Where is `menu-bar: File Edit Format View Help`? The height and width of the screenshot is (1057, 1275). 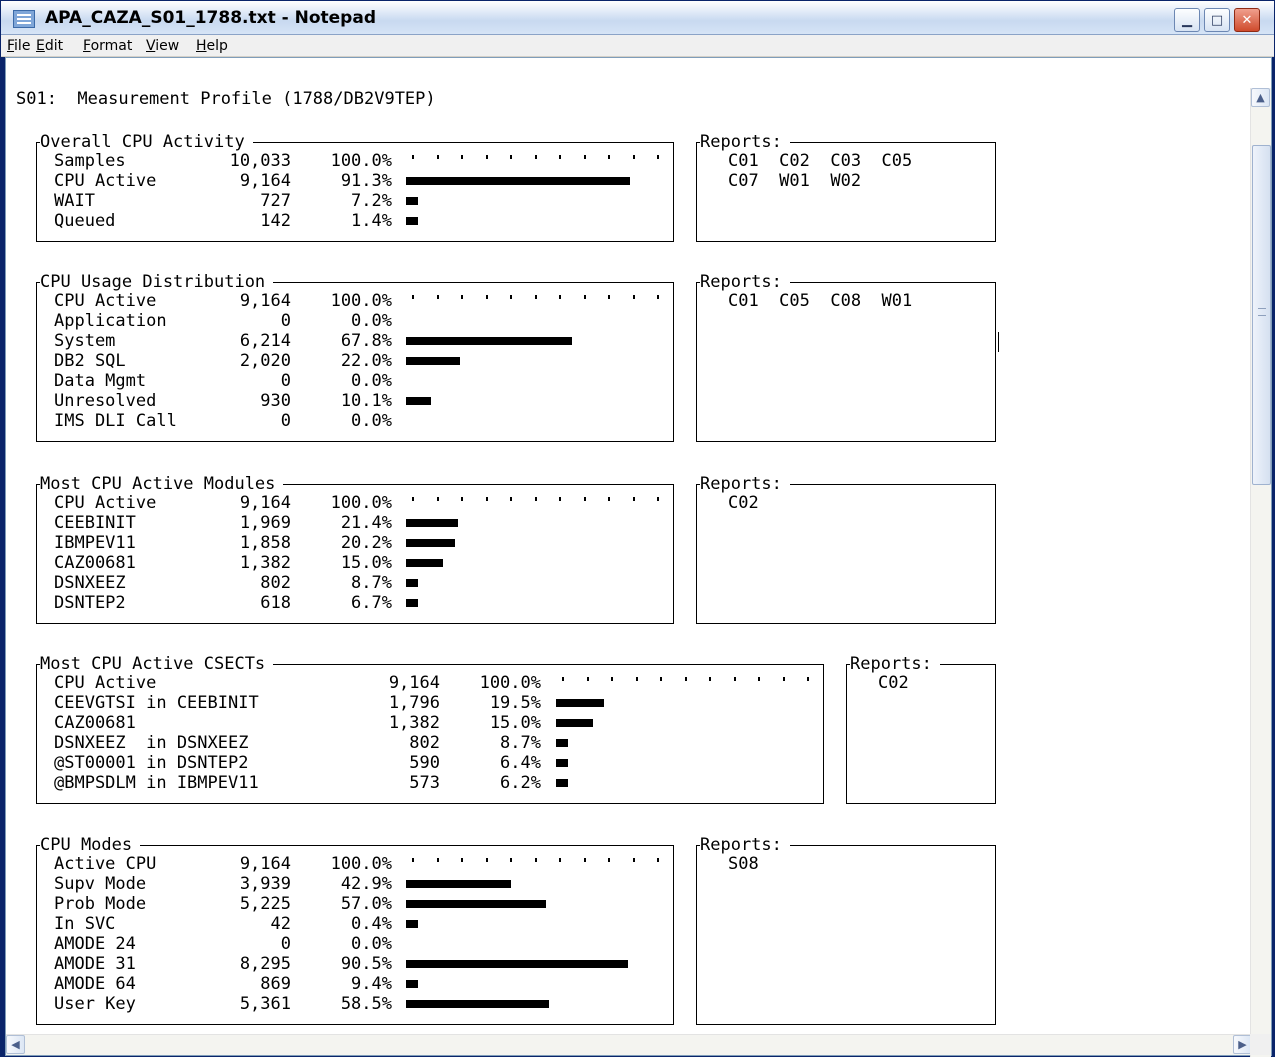
menu-bar: File Edit Format View Help is located at coordinates (637, 46).